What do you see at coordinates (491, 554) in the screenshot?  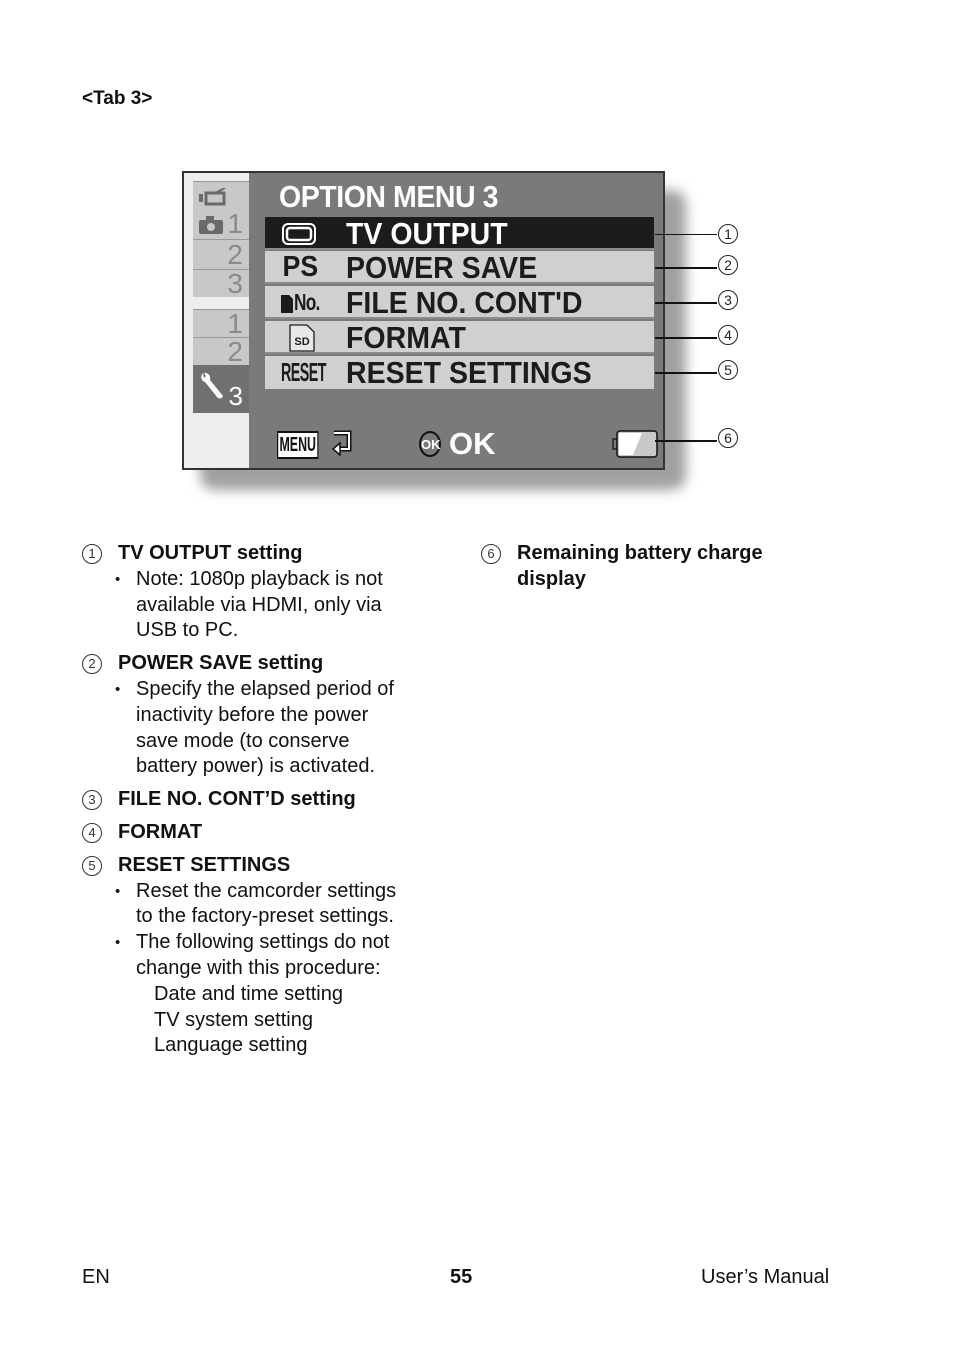 I see `item-number: 6` at bounding box center [491, 554].